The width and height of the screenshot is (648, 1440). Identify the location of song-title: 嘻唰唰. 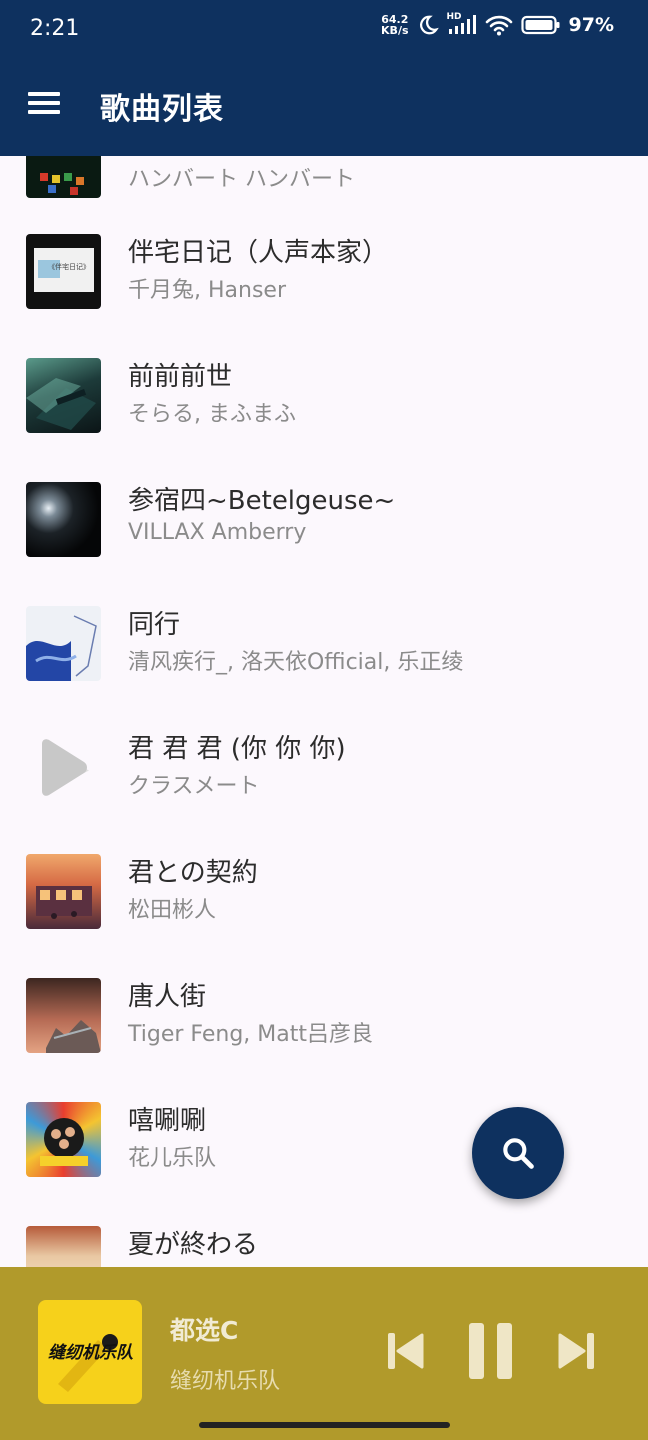
(167, 1121).